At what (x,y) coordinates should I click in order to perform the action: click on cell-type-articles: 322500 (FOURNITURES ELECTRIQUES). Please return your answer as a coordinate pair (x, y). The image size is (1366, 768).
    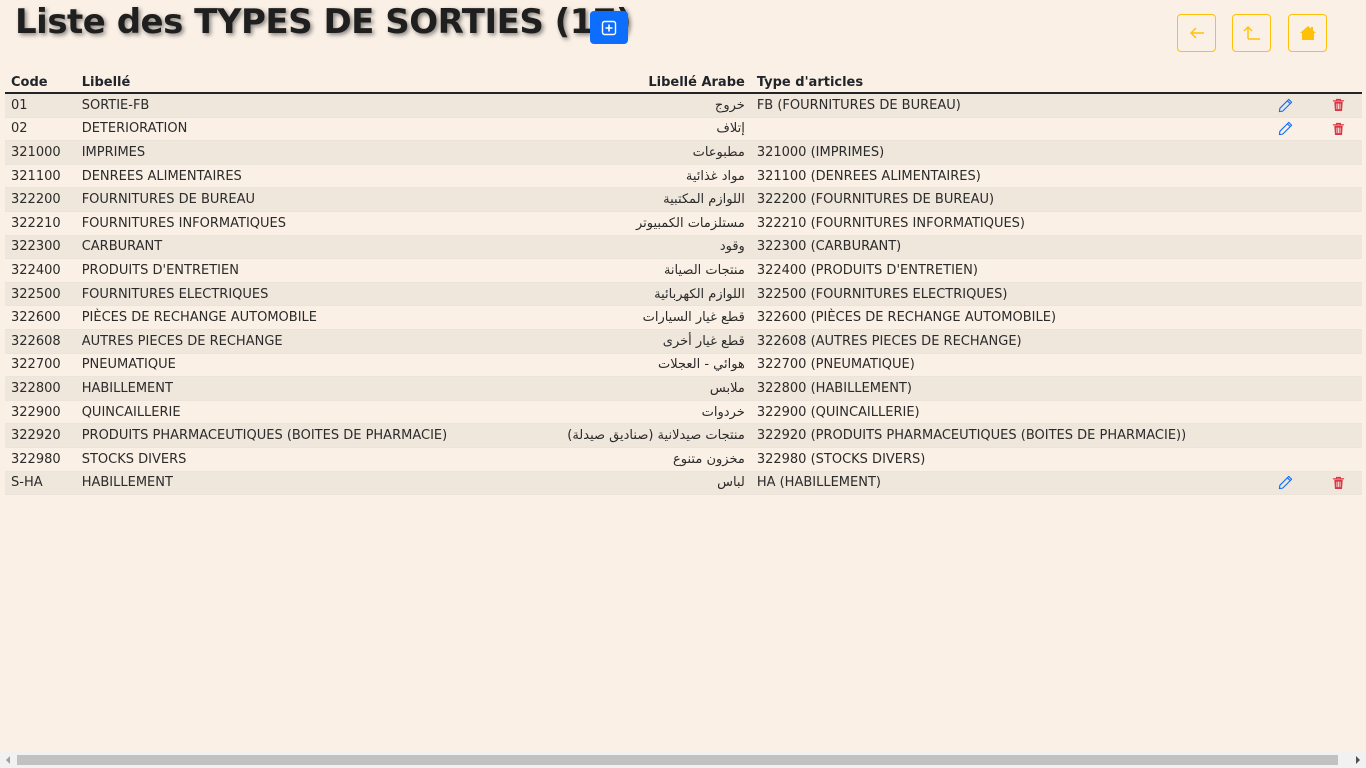
    Looking at the image, I should click on (1003, 294).